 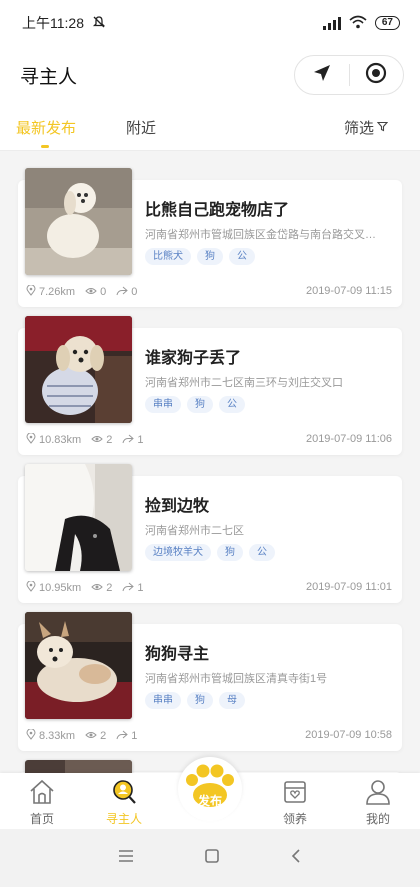 What do you see at coordinates (193, 358) in the screenshot?
I see `post-title: 谁家狗子丢了` at bounding box center [193, 358].